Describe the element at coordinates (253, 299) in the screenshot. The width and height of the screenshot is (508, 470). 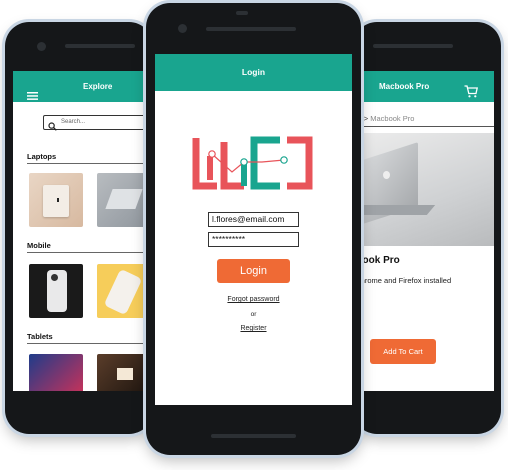
I see `forgot-password-link: Forgot password` at that location.